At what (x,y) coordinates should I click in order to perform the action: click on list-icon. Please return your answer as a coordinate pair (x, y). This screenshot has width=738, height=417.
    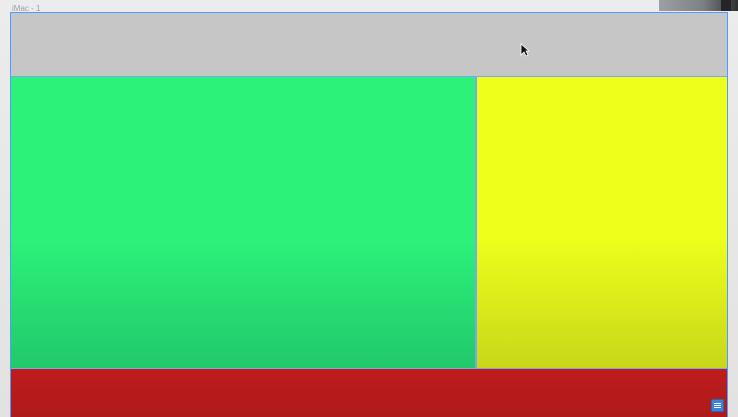
    Looking at the image, I should click on (717, 405).